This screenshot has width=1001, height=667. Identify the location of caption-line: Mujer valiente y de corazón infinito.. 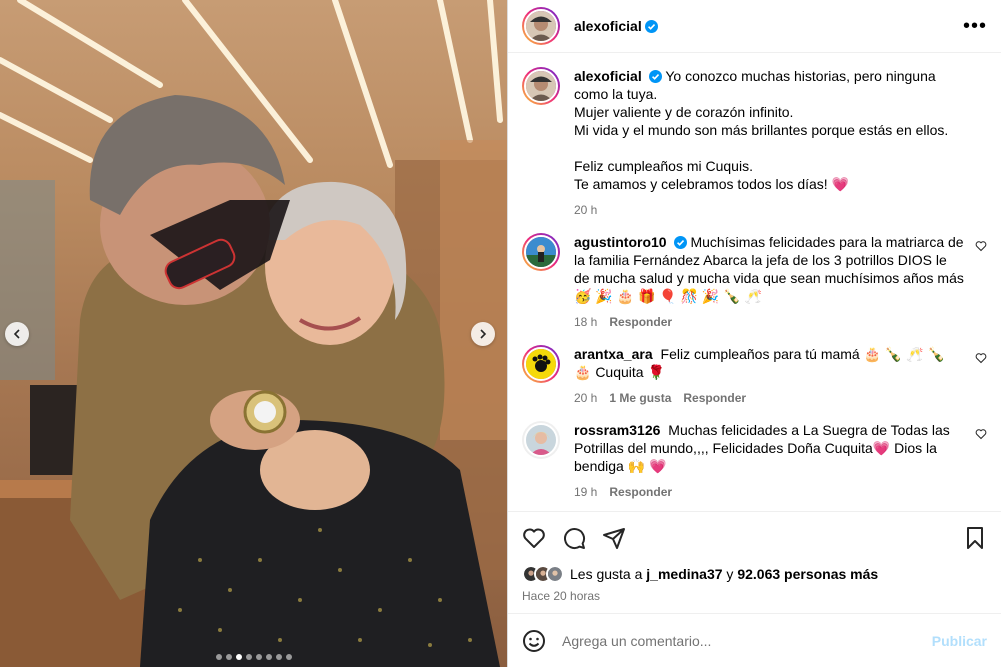
(684, 112).